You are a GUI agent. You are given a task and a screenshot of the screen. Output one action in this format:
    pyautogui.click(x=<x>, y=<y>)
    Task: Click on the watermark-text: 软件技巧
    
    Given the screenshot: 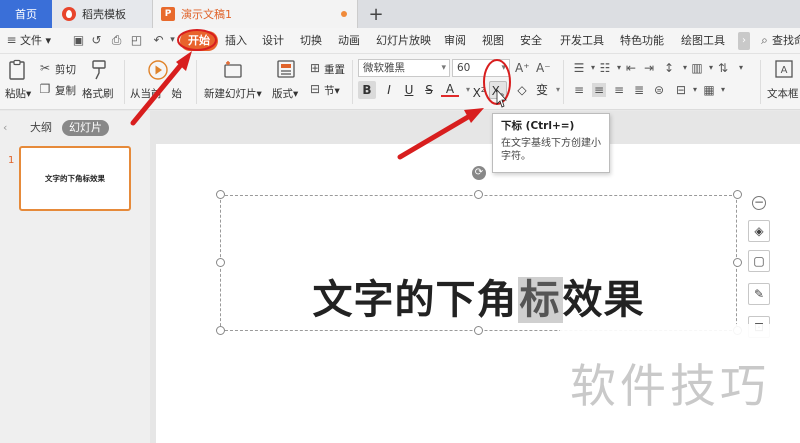 What is the action you would take?
    pyautogui.click(x=670, y=386)
    